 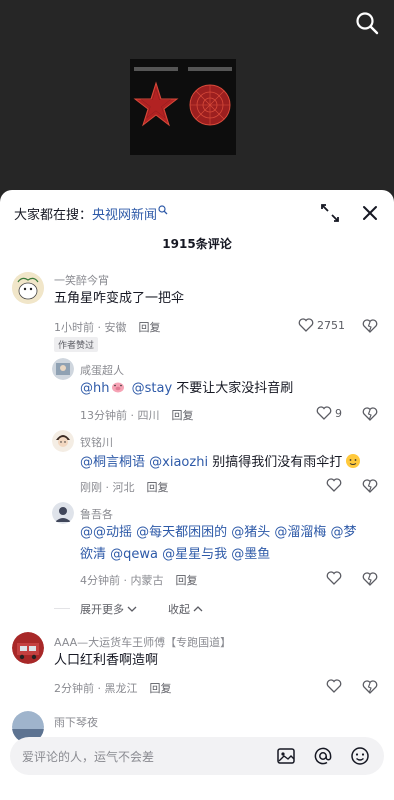 I want to click on like-count: 2751, so click(x=331, y=325).